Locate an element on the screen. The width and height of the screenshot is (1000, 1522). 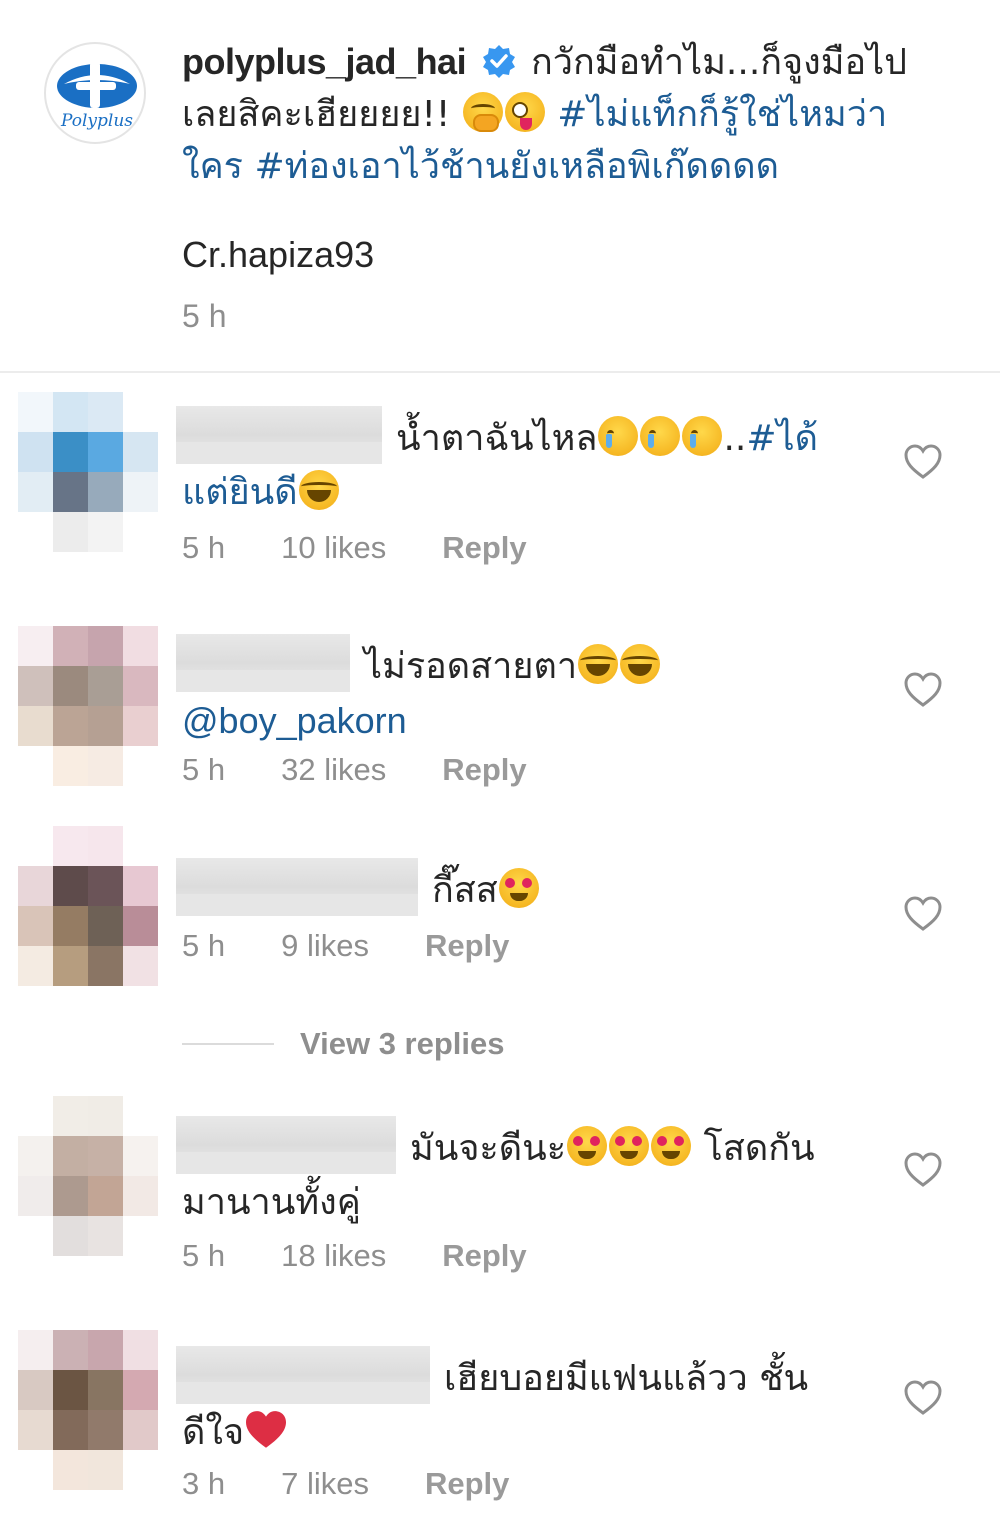
comment-text: น้ำตาฉันไหล ..#ได้ แต่ยินดี is located at coordinates (521, 463).